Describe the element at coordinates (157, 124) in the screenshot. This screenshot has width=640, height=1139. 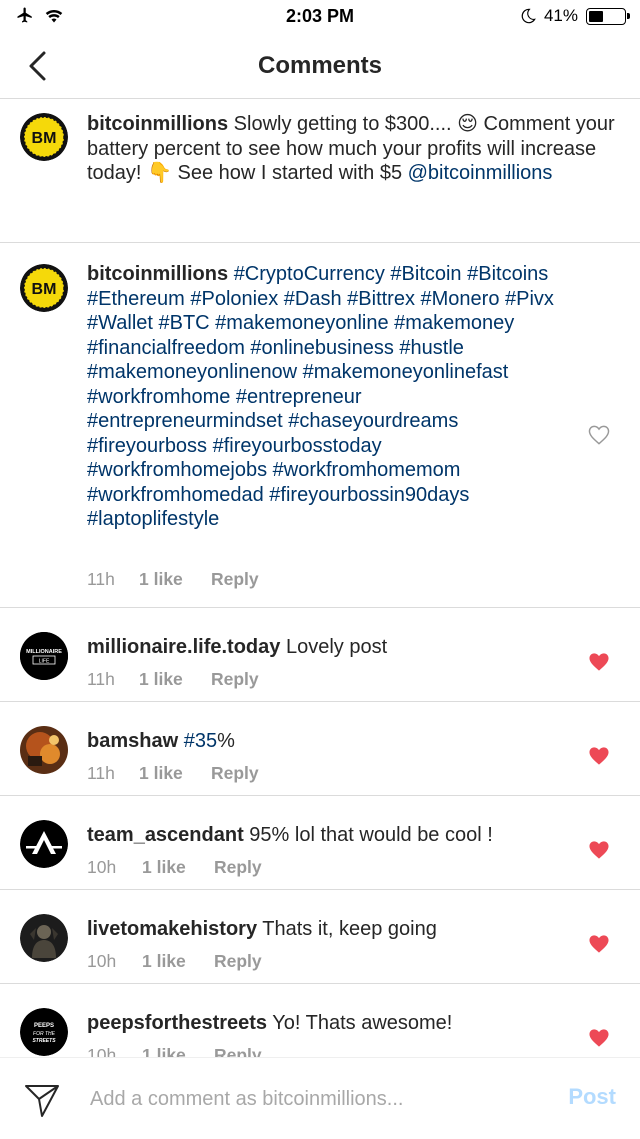
I see `caption-username: bitcoinmillions` at that location.